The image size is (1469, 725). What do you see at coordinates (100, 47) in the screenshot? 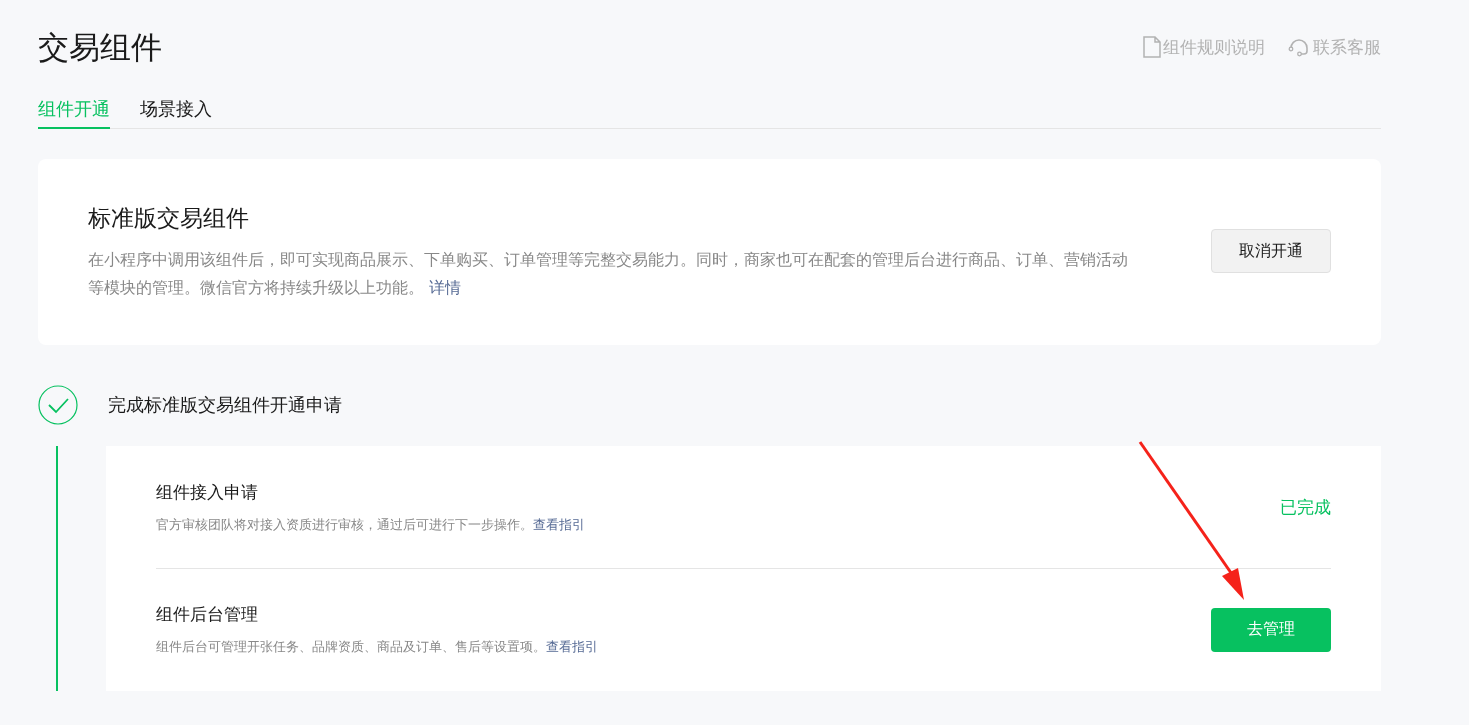
I see `page-title: 交易组件` at bounding box center [100, 47].